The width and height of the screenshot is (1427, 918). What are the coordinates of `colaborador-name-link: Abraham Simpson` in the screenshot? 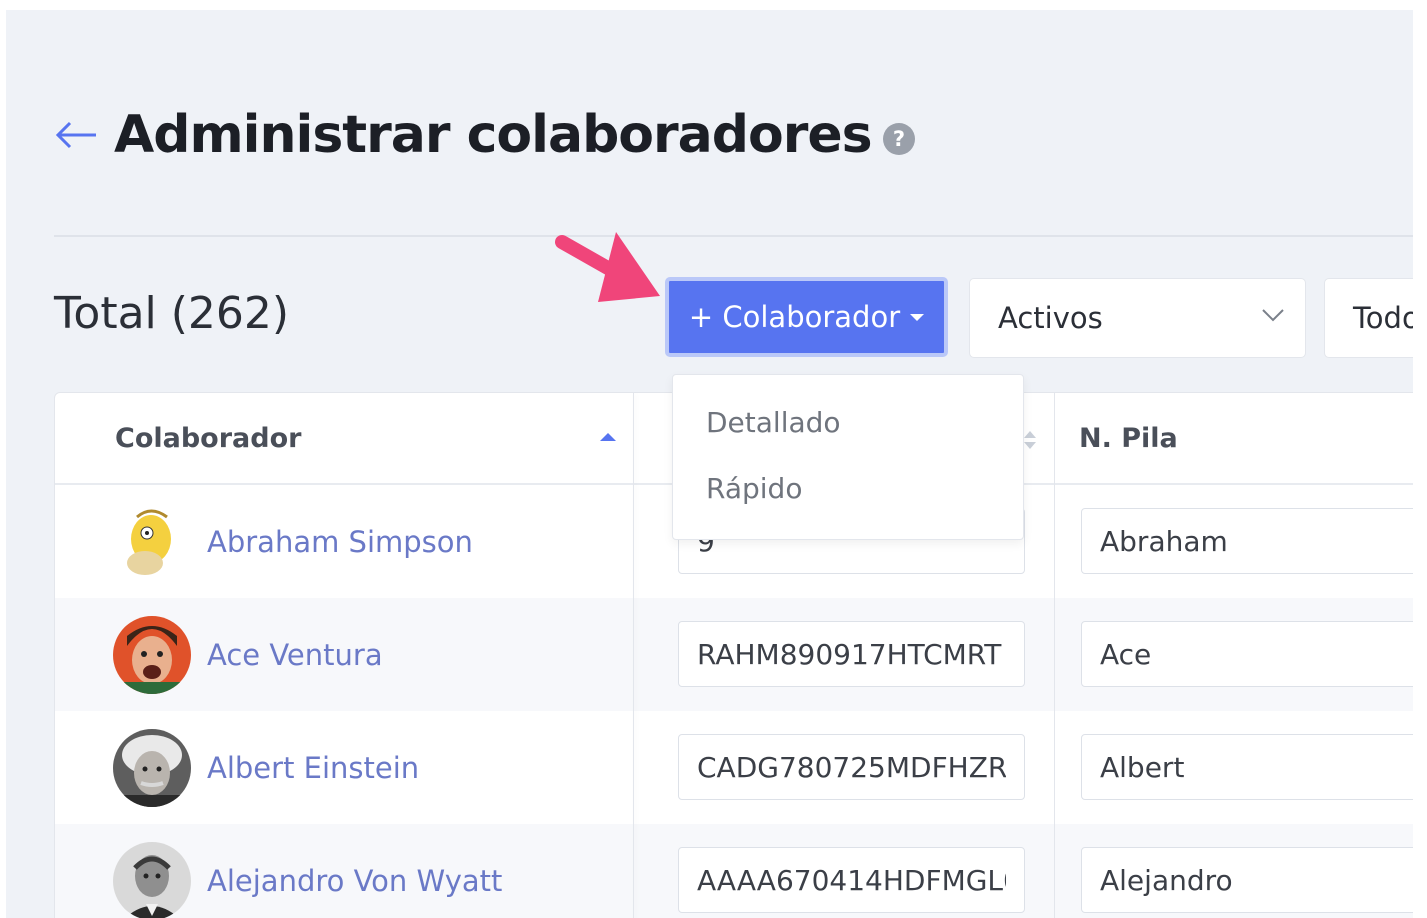 It's located at (340, 541).